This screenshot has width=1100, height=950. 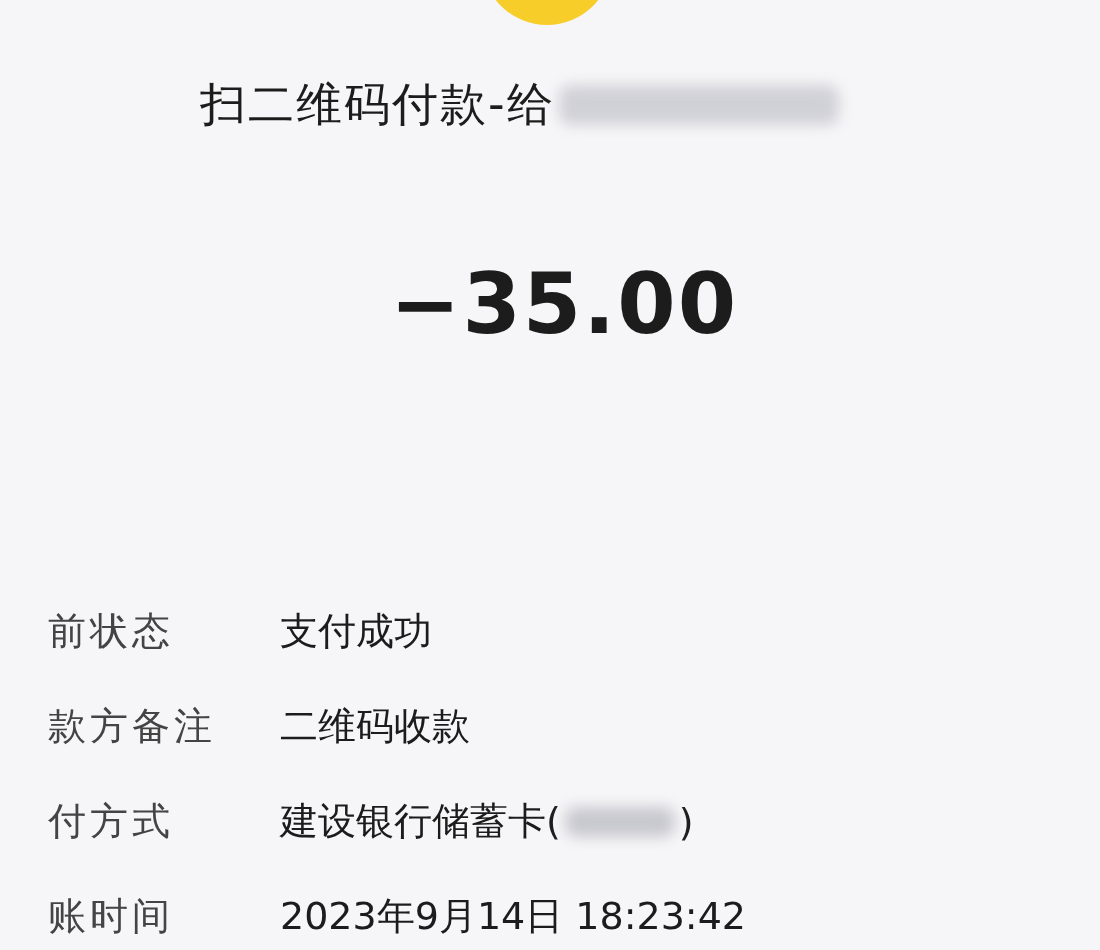 I want to click on detail-value: ), so click(x=686, y=821).